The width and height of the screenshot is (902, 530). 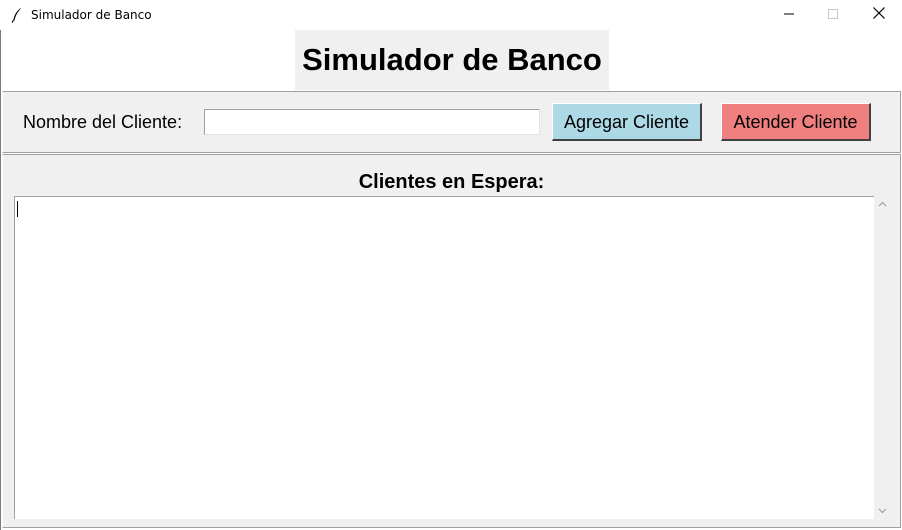 What do you see at coordinates (91, 15) in the screenshot?
I see `window-title: Simulador de Banco` at bounding box center [91, 15].